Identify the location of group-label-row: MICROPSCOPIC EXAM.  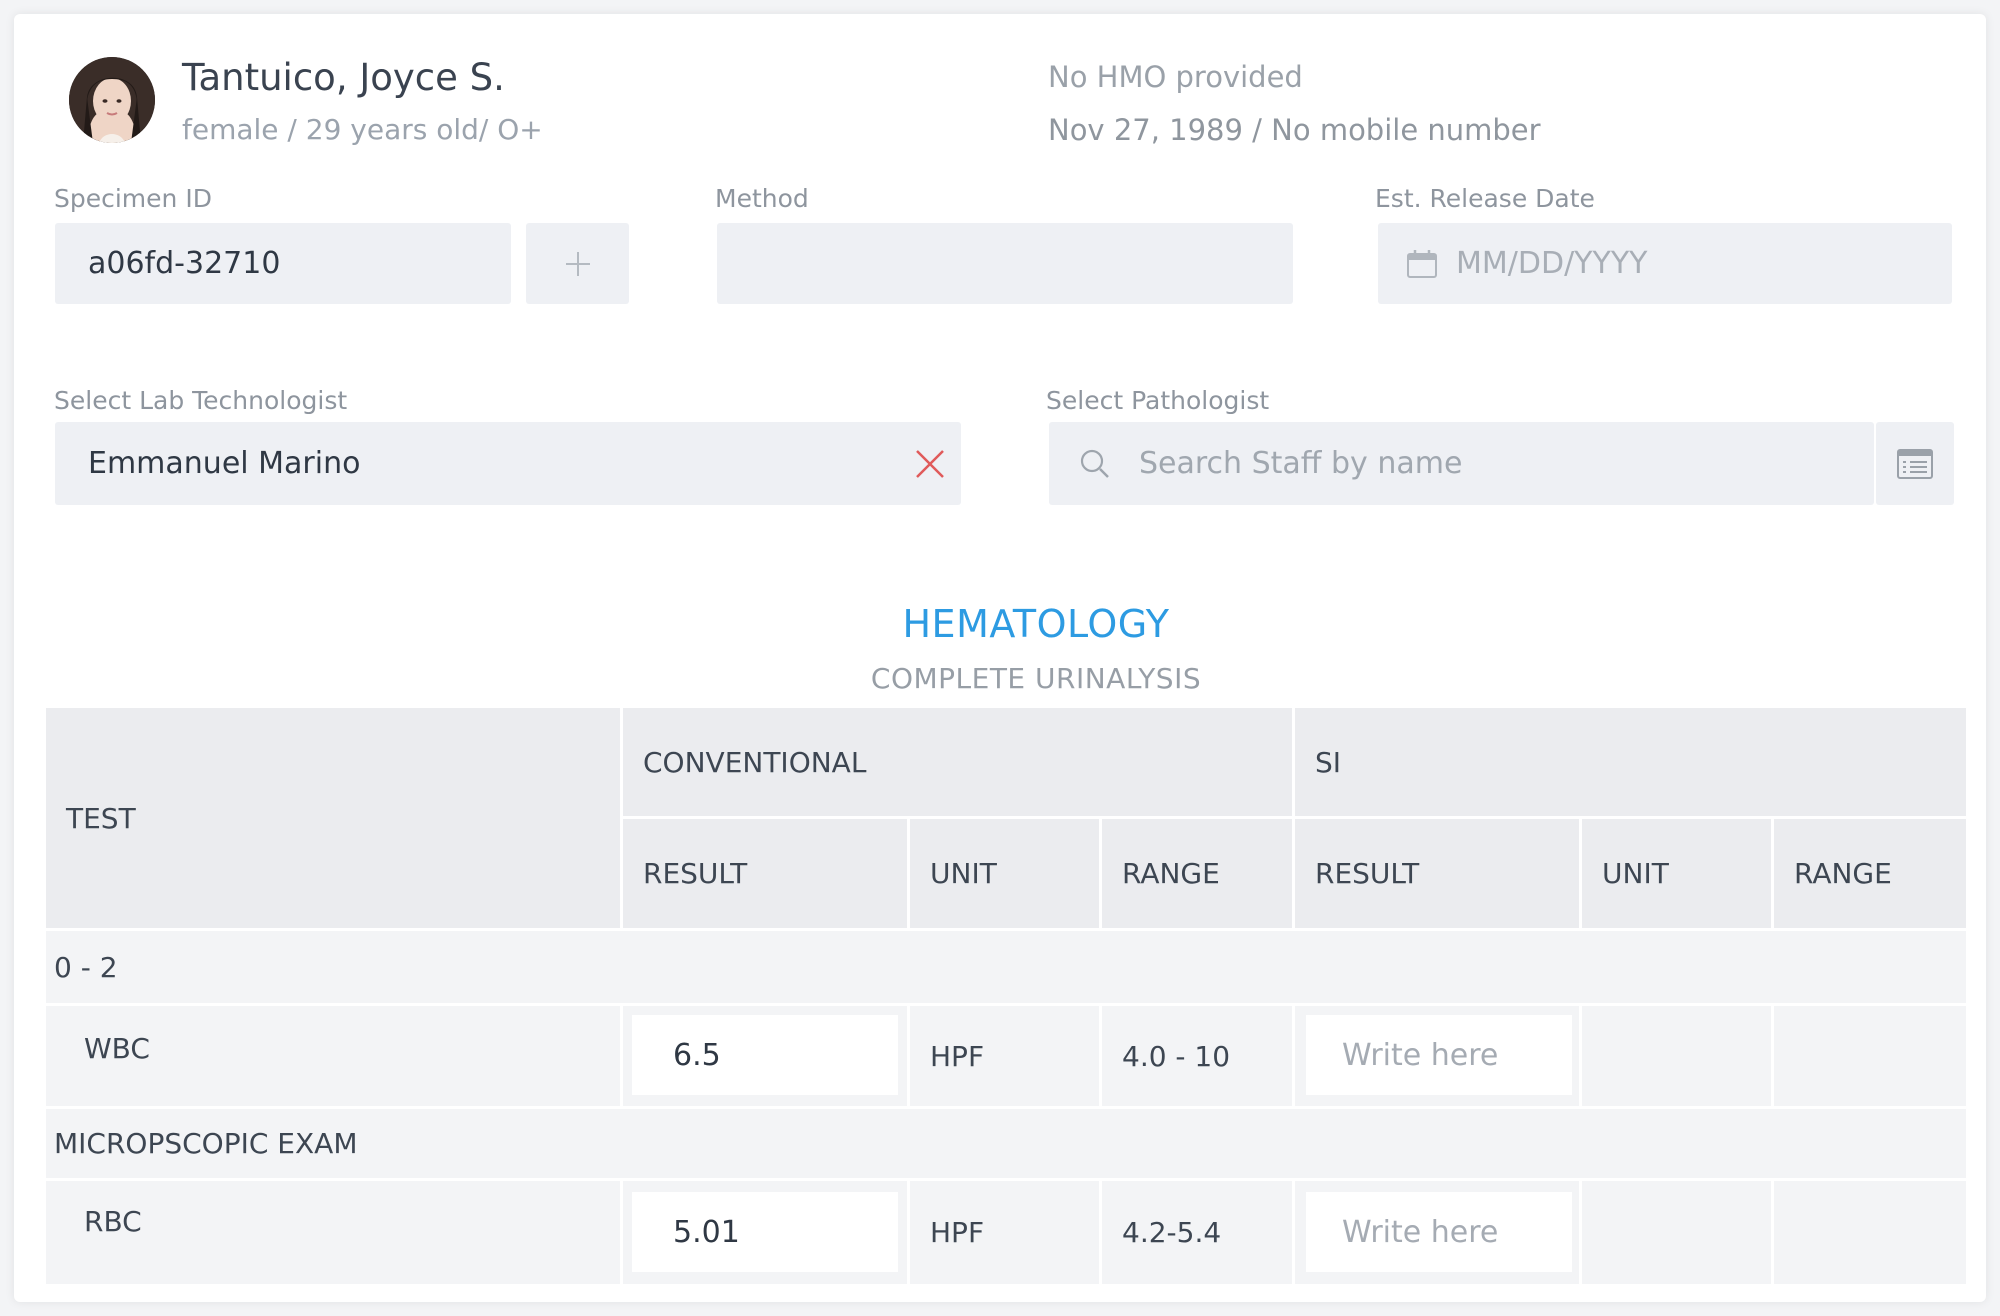
(1006, 1143).